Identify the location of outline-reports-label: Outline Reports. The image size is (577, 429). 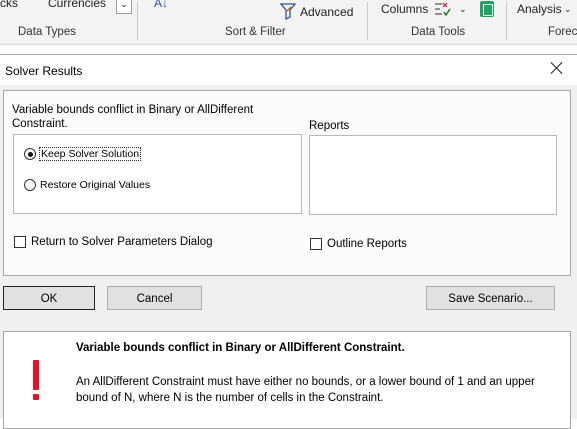
(367, 244).